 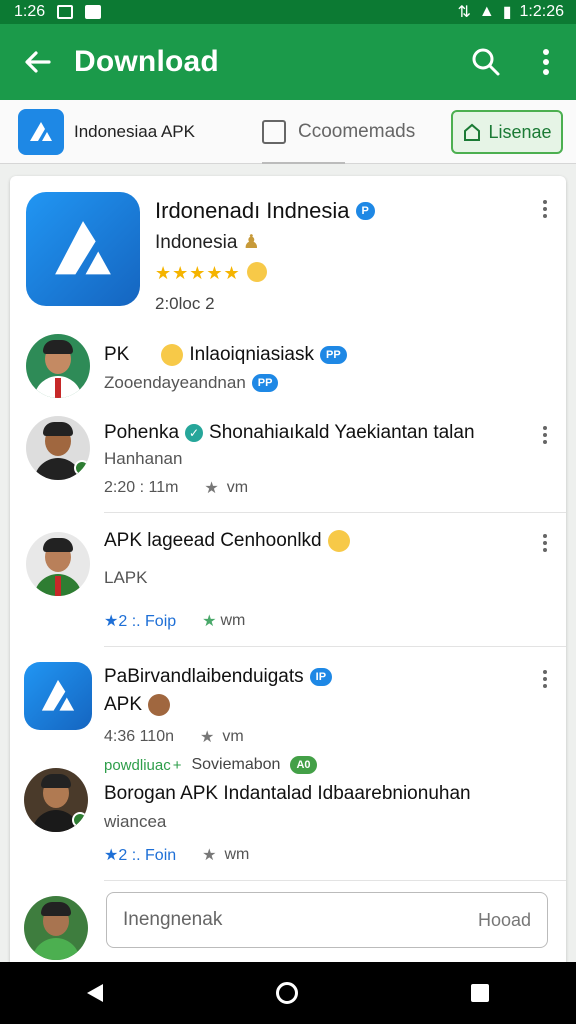 I want to click on comment-badge: PP, so click(x=333, y=355).